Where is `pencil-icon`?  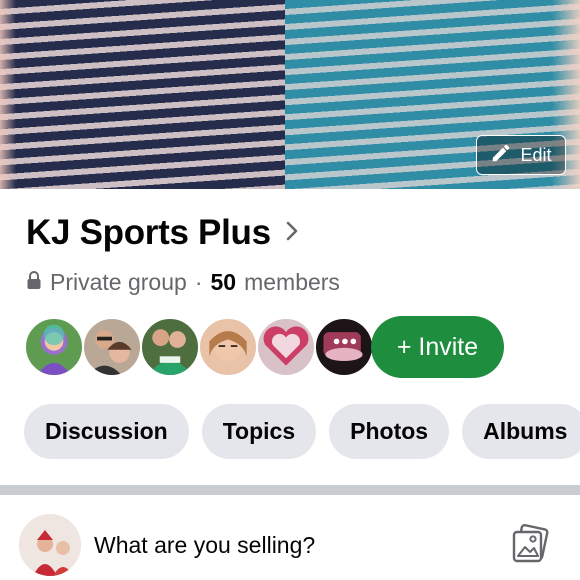 pencil-icon is located at coordinates (501, 155).